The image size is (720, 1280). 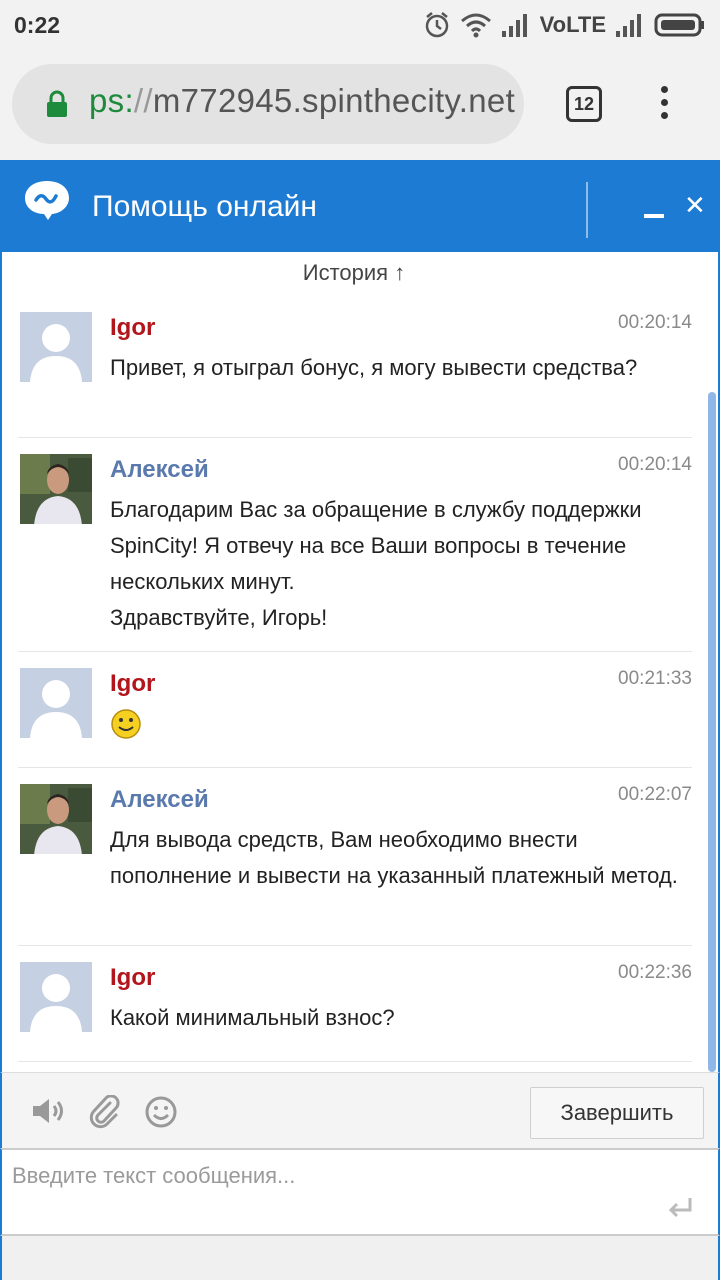 I want to click on lock-icon, so click(x=57, y=103).